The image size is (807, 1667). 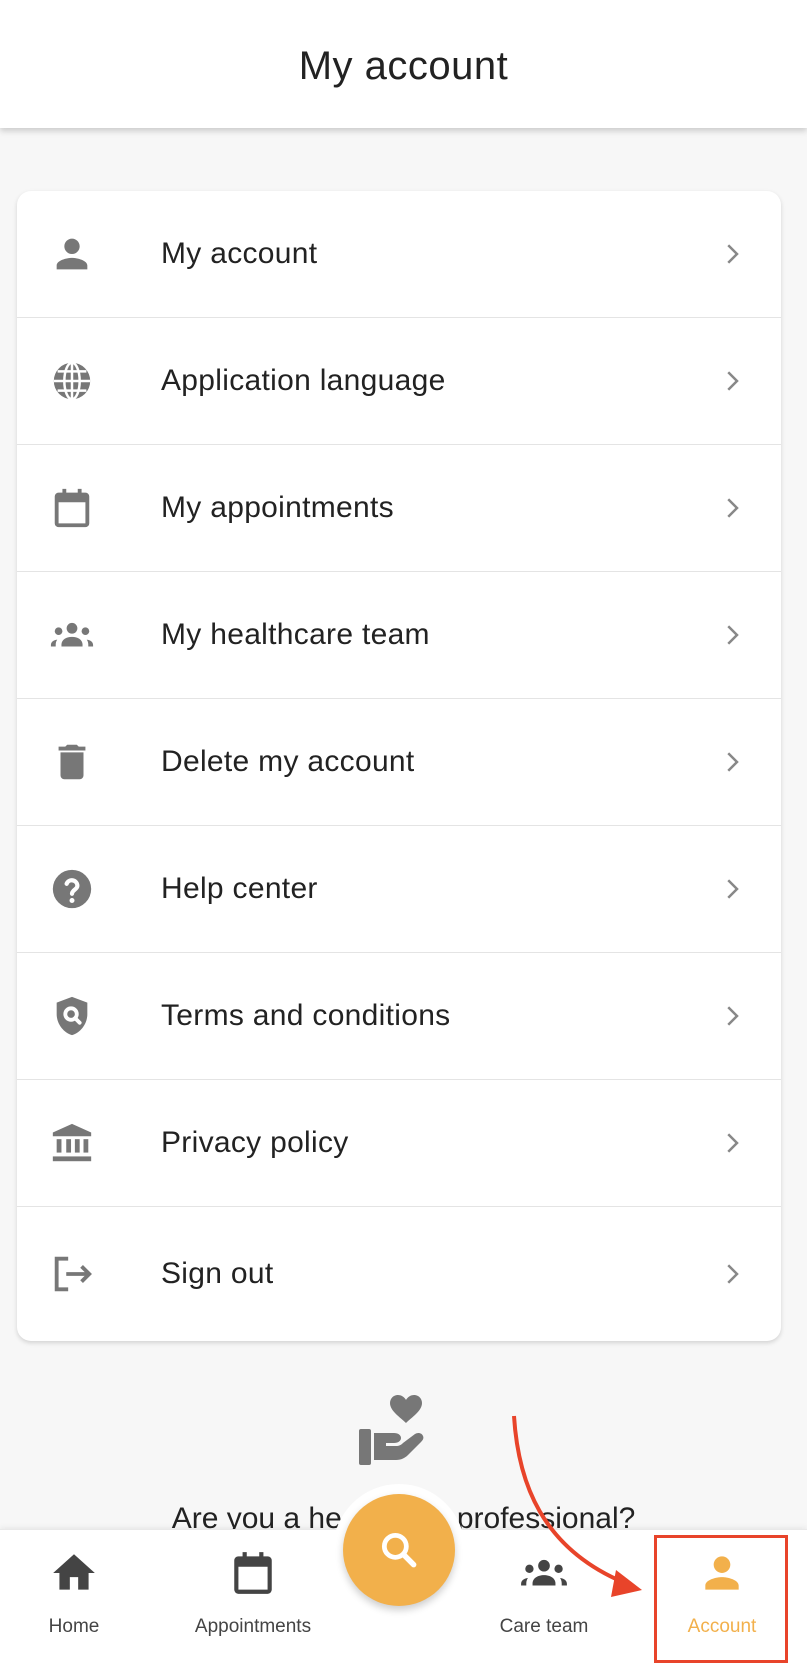 I want to click on menu-item-sign-out: Sign out, so click(x=399, y=1274).